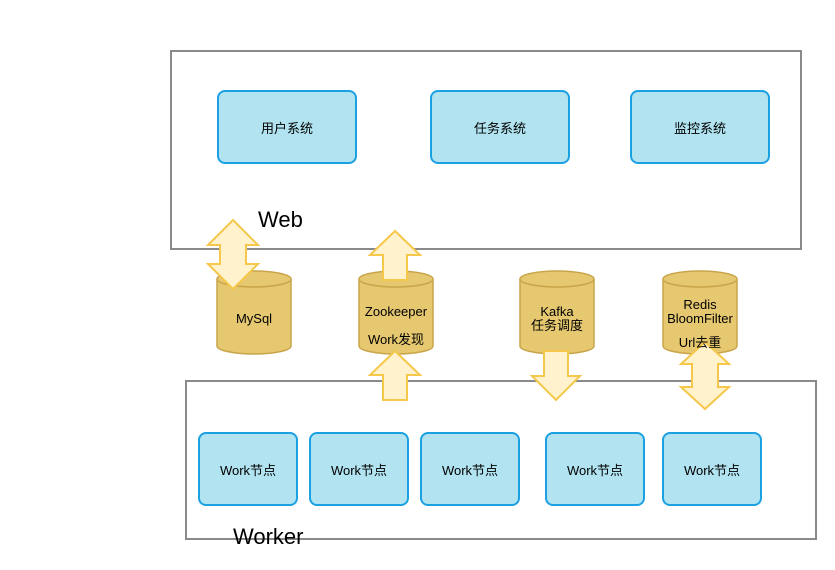 The image size is (835, 570). Describe the element at coordinates (556, 376) in the screenshot. I see `kafka-worker-down-arrow` at that location.